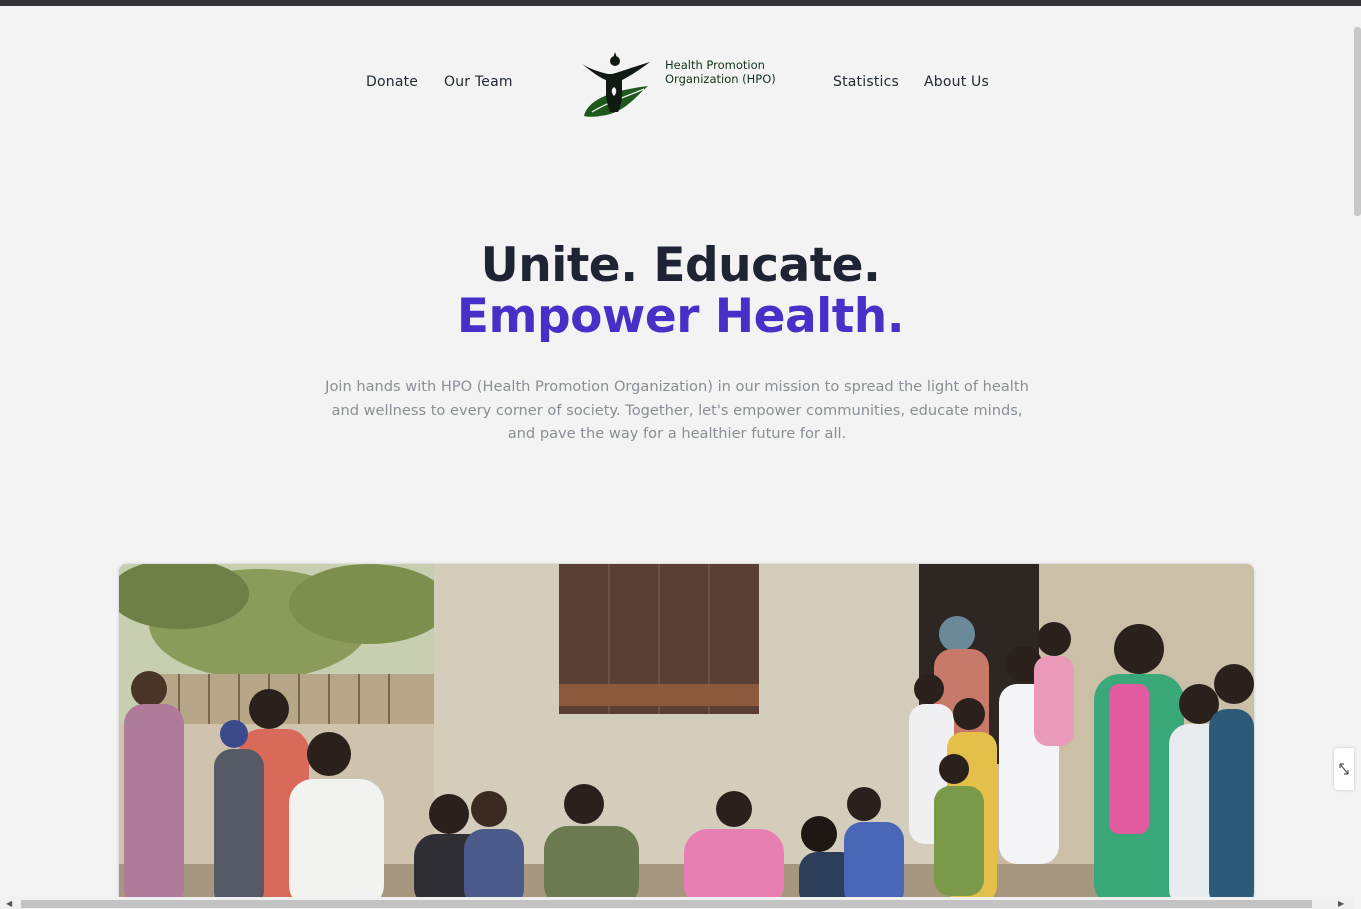  I want to click on nav-our-team: Our Team, so click(478, 82).